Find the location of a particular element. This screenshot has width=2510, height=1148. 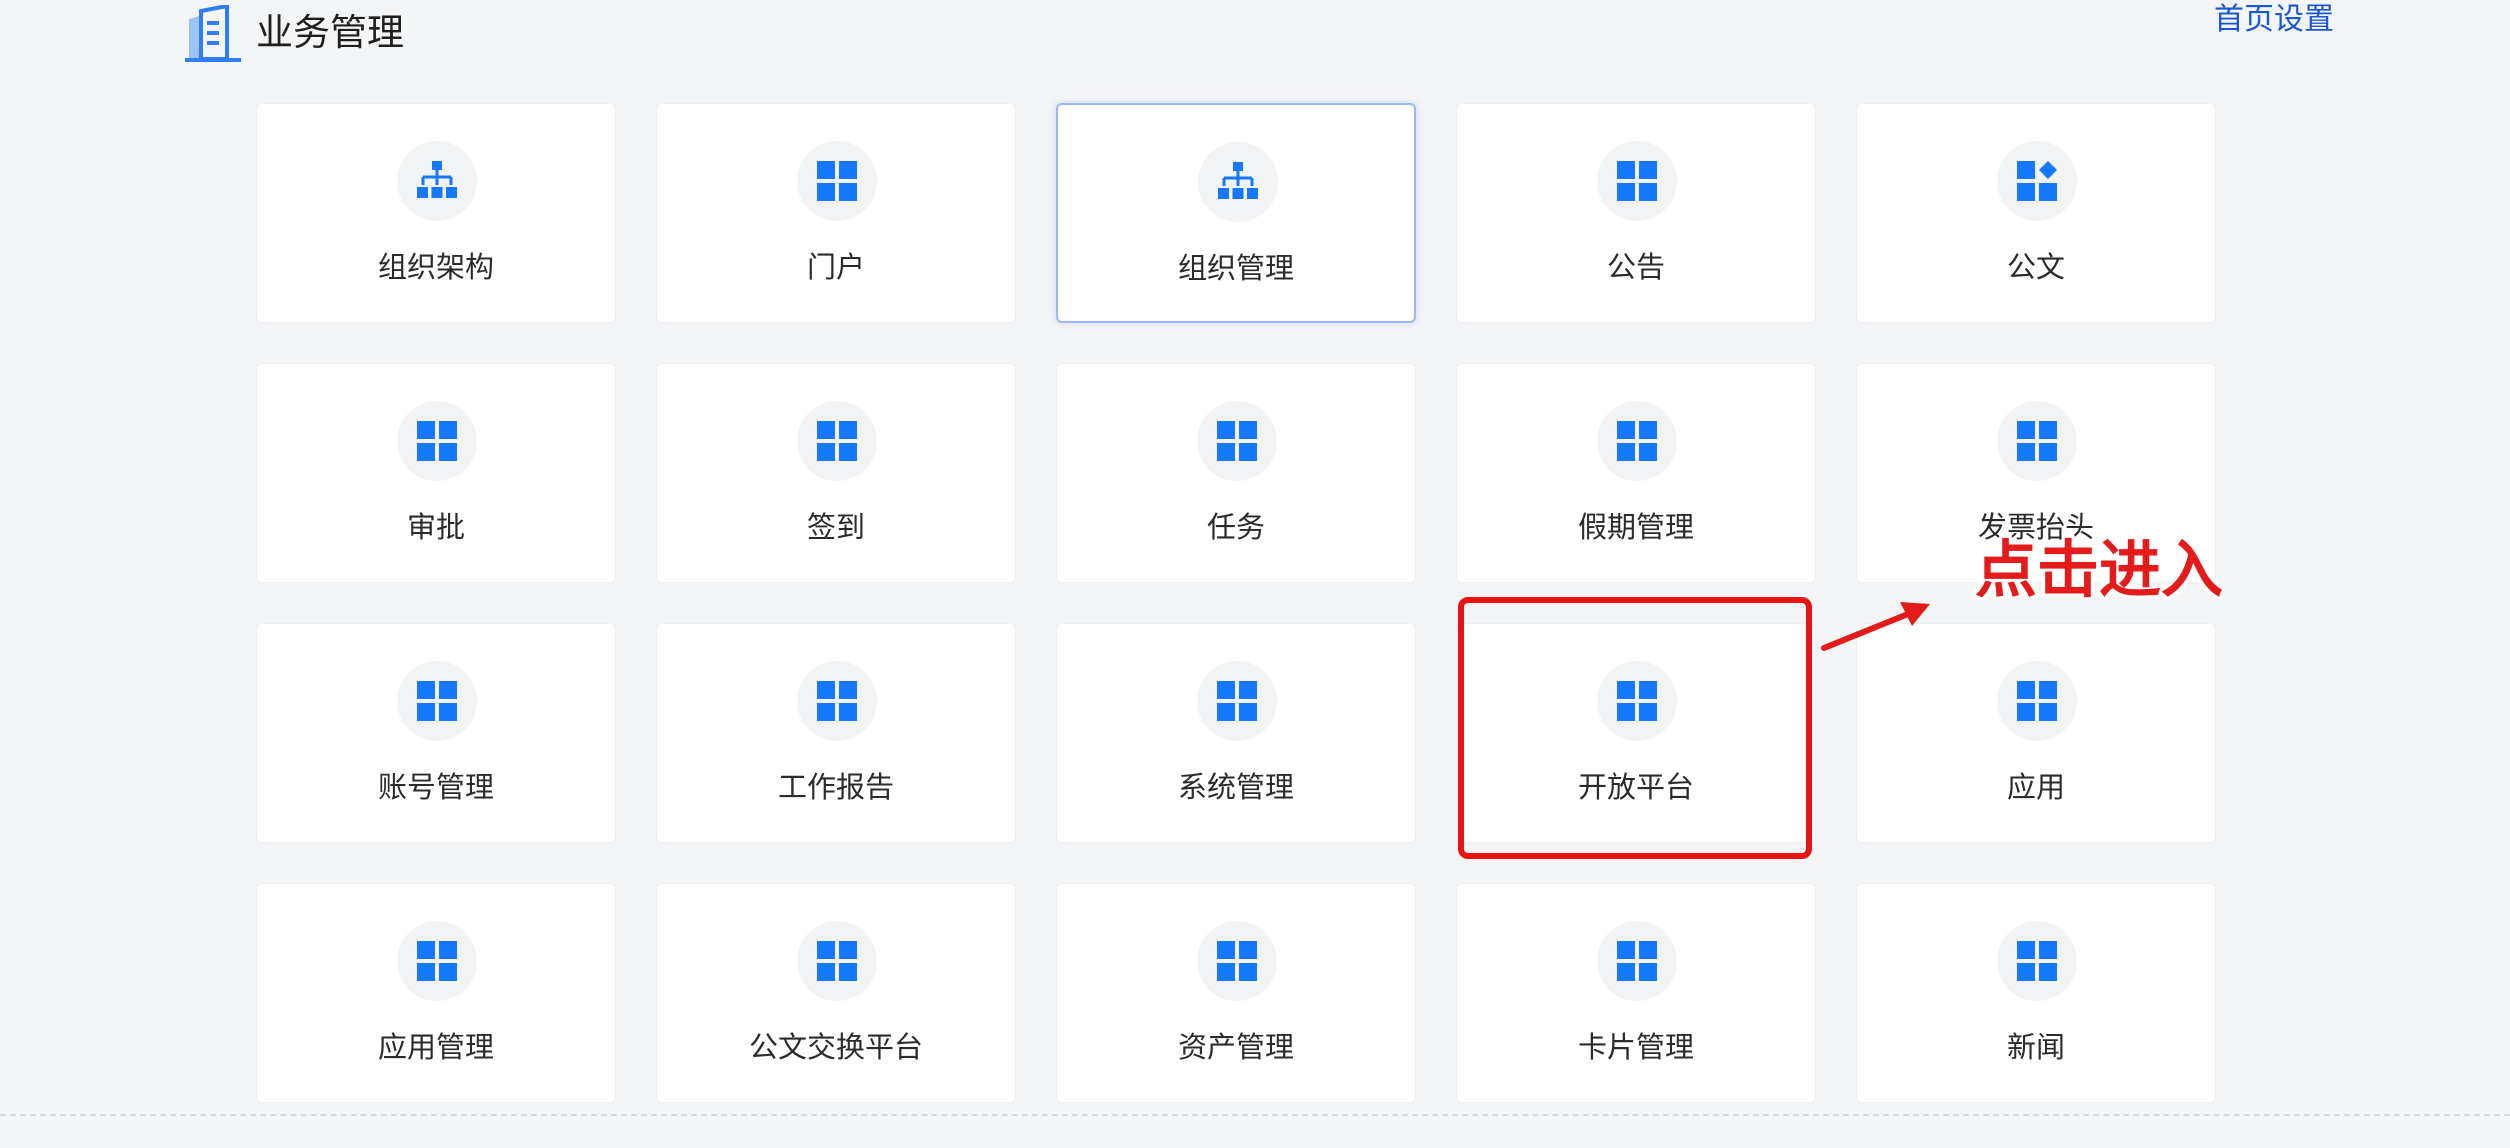

shapes-icon is located at coordinates (2037, 181).